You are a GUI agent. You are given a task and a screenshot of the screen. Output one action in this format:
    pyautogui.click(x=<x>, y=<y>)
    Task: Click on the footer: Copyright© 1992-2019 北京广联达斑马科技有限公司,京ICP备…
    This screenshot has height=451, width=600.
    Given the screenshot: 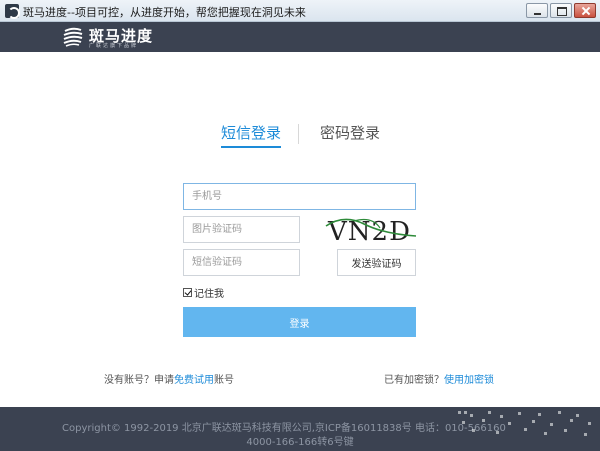 What is the action you would take?
    pyautogui.click(x=300, y=429)
    